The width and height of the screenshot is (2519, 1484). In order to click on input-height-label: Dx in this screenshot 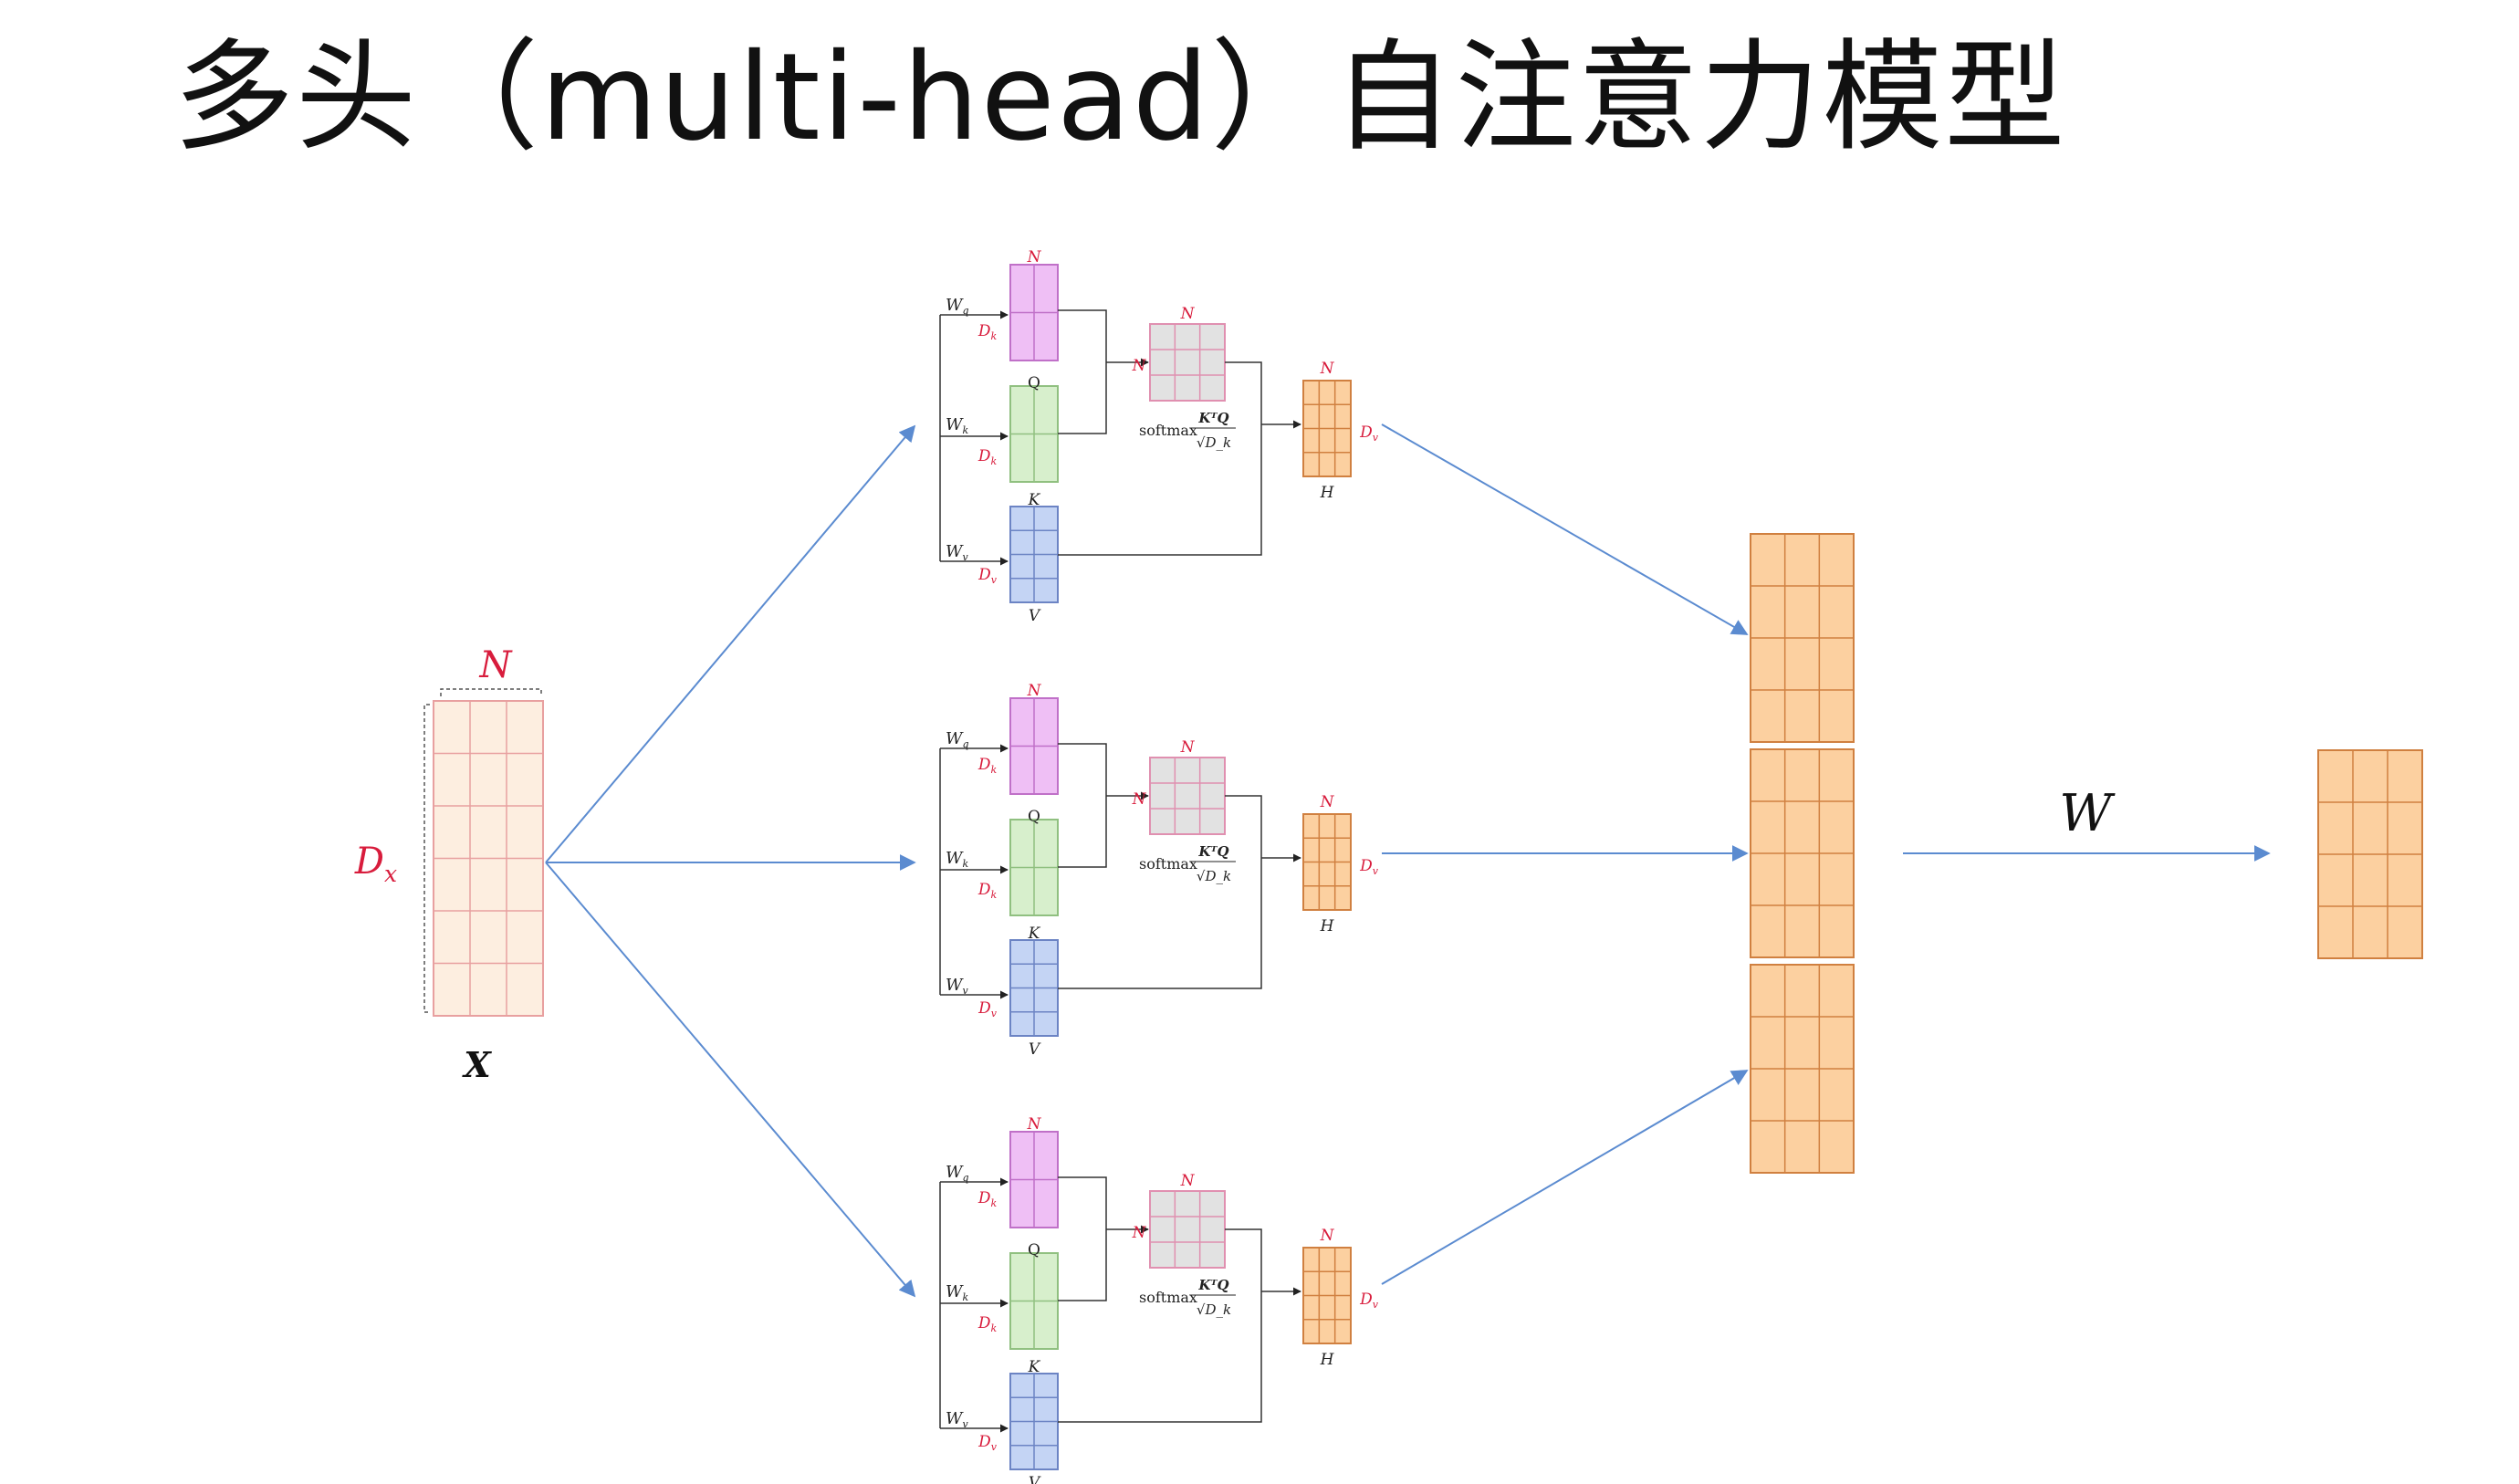, I will do `click(375, 864)`.